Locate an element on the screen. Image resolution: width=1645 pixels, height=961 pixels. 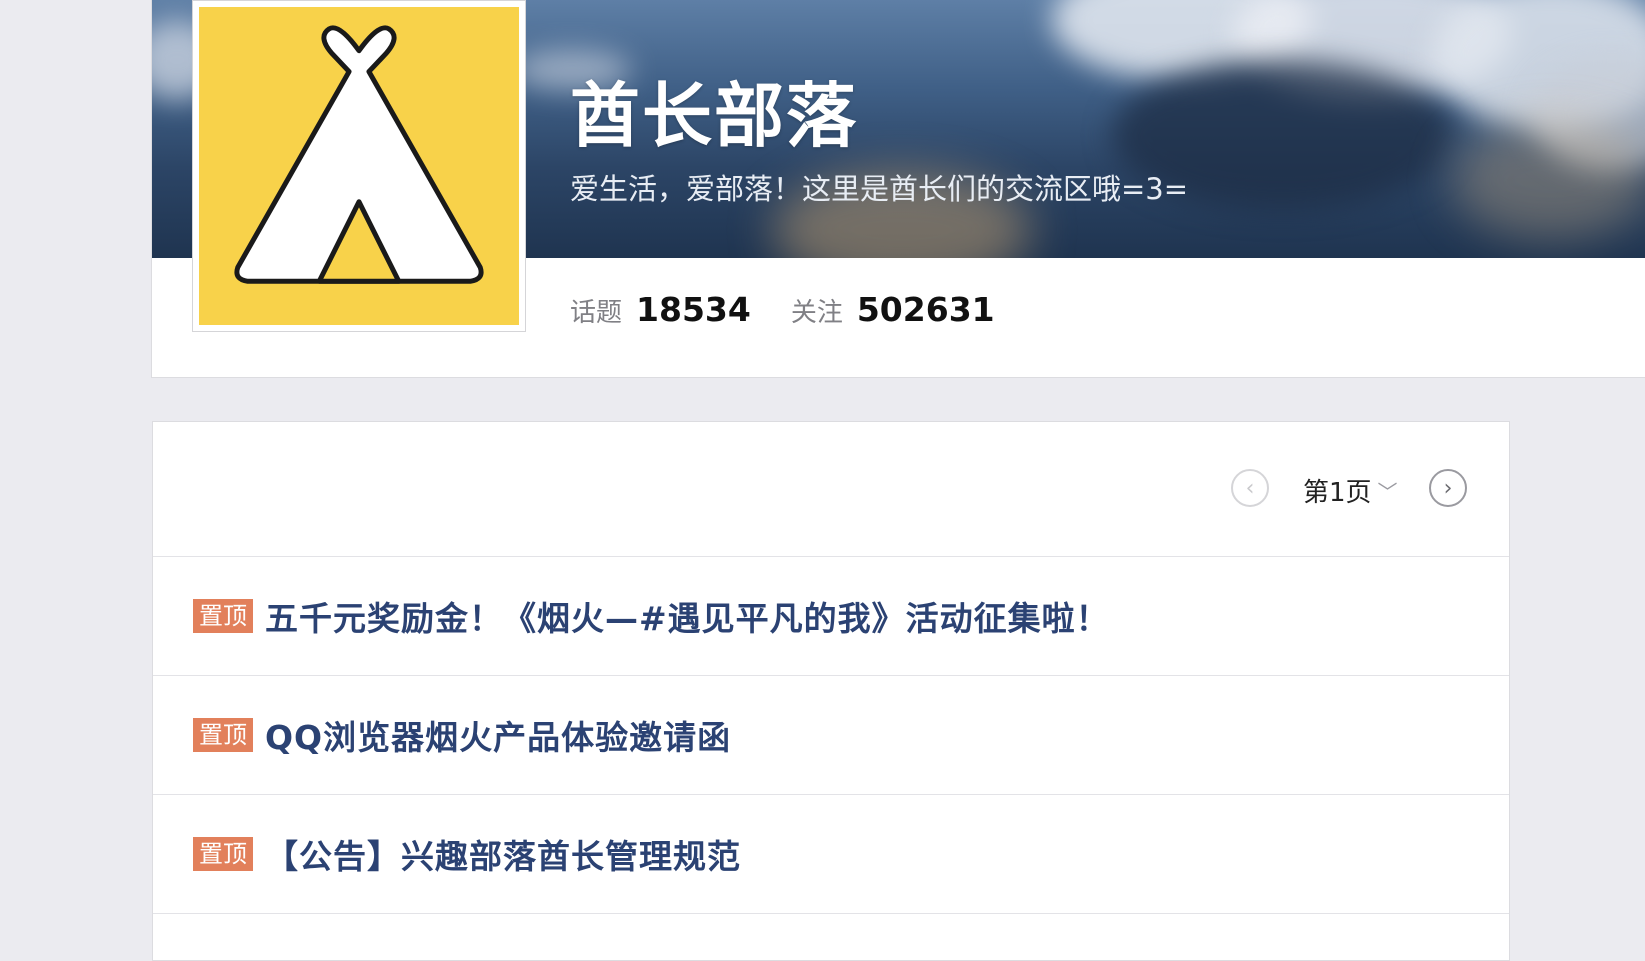
followers-count-label: 关注 is located at coordinates (816, 313).